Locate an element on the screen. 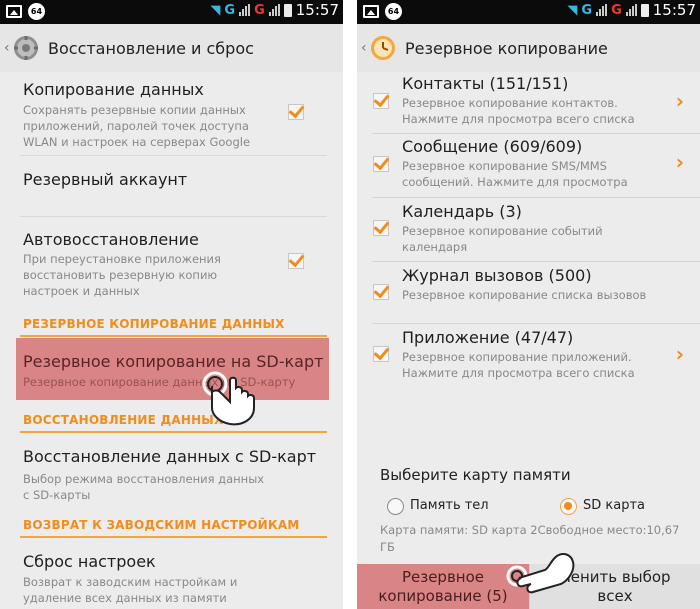 Image resolution: width=700 pixels, height=609 pixels. radio-sd-card is located at coordinates (568, 506).